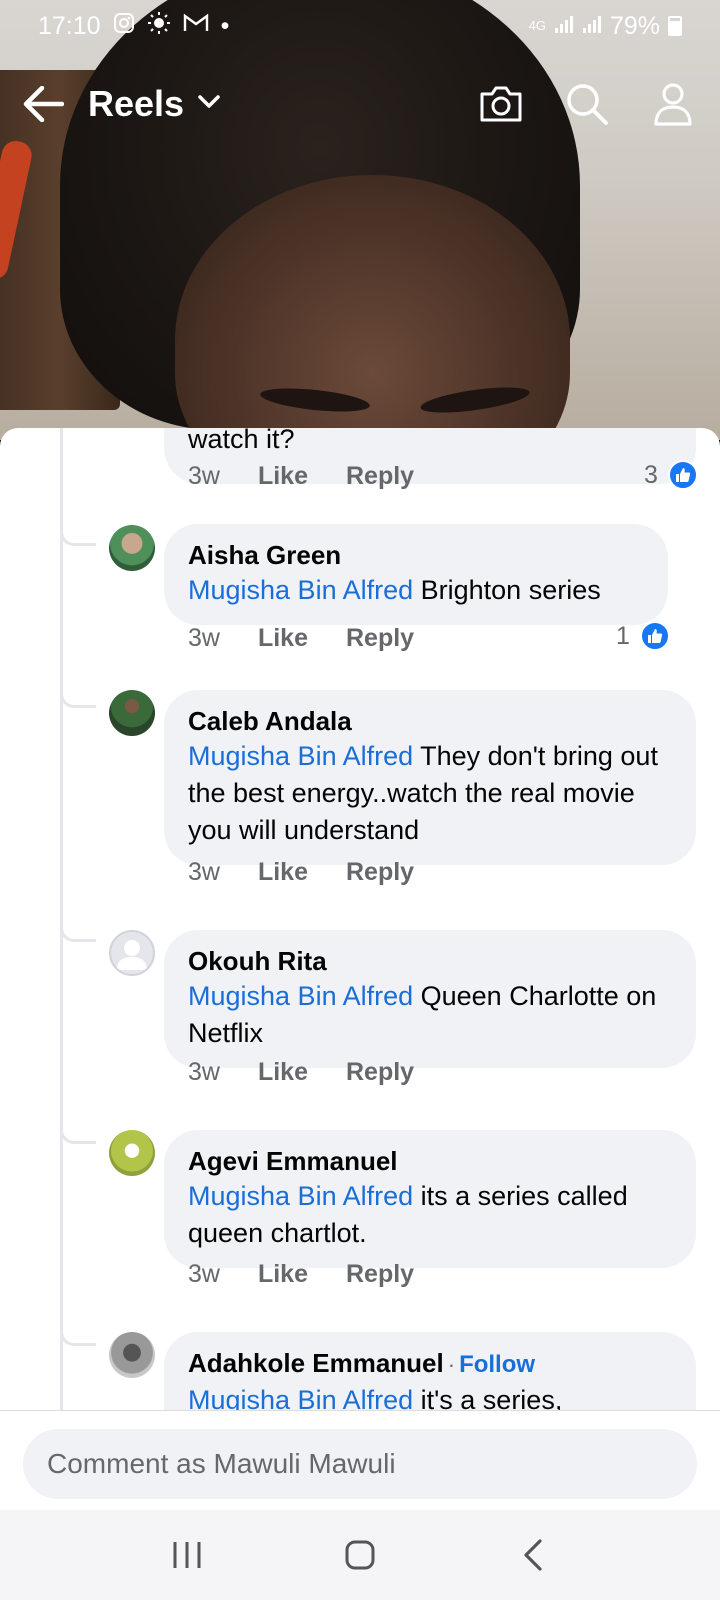 This screenshot has height=1600, width=720. What do you see at coordinates (587, 104) in the screenshot?
I see `search-icon` at bounding box center [587, 104].